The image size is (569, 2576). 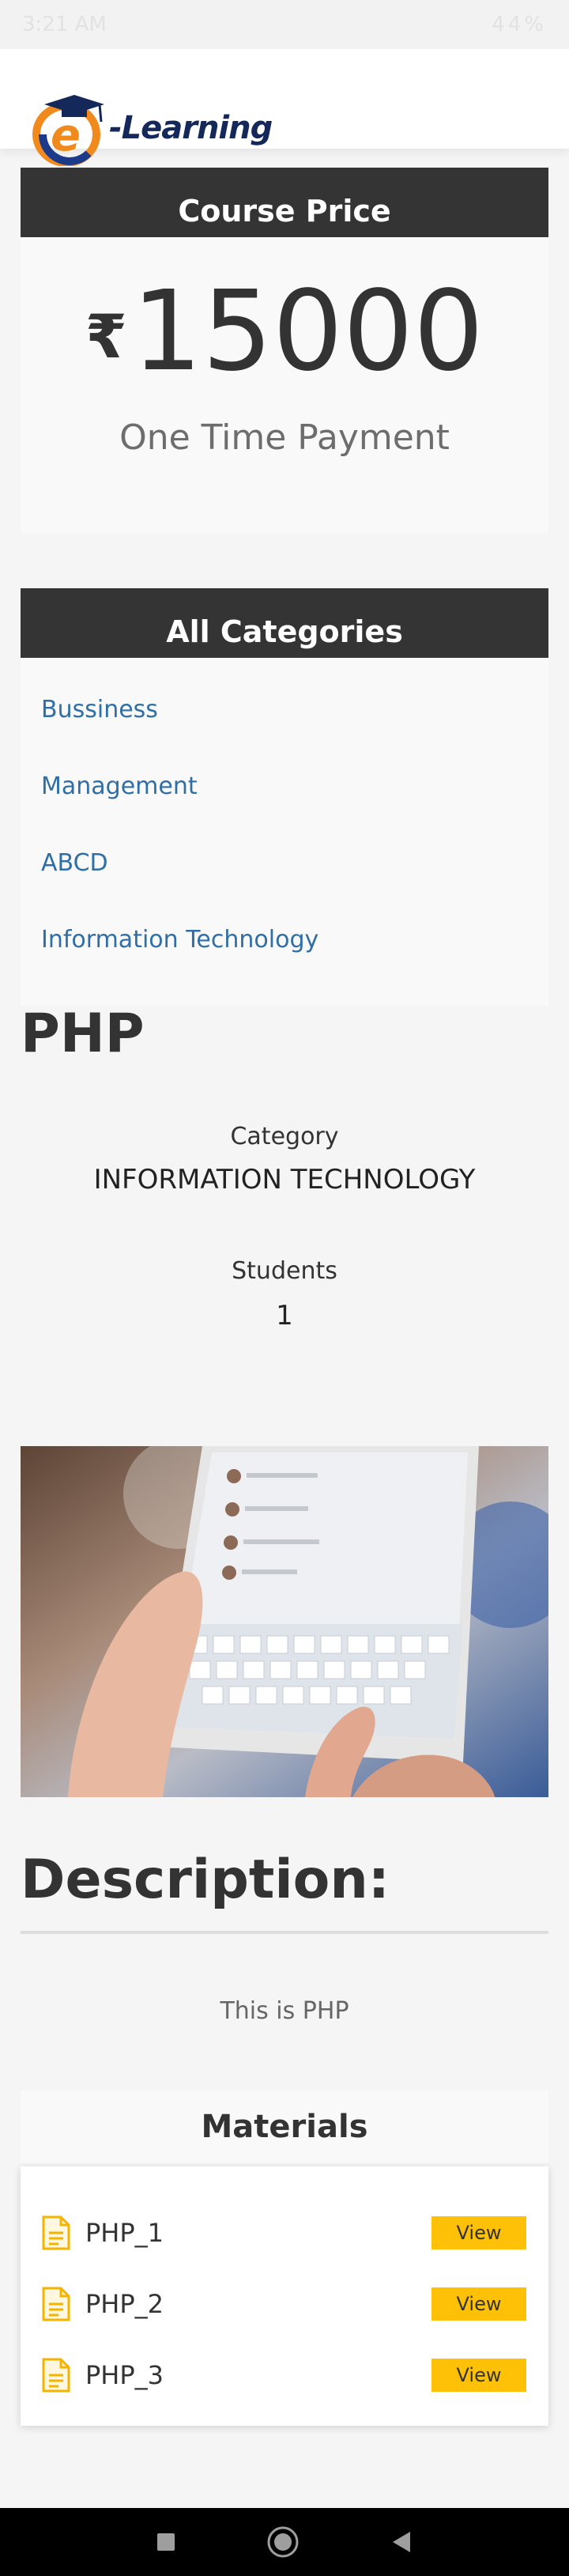 What do you see at coordinates (284, 1271) in the screenshot?
I see `students-label: Students` at bounding box center [284, 1271].